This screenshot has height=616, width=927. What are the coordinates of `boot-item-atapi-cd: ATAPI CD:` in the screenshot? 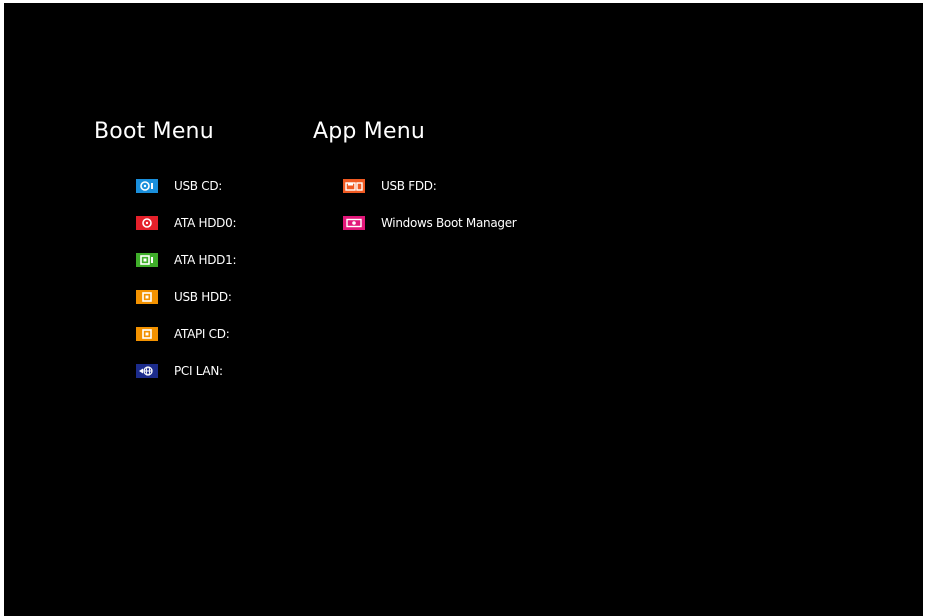 It's located at (220, 334).